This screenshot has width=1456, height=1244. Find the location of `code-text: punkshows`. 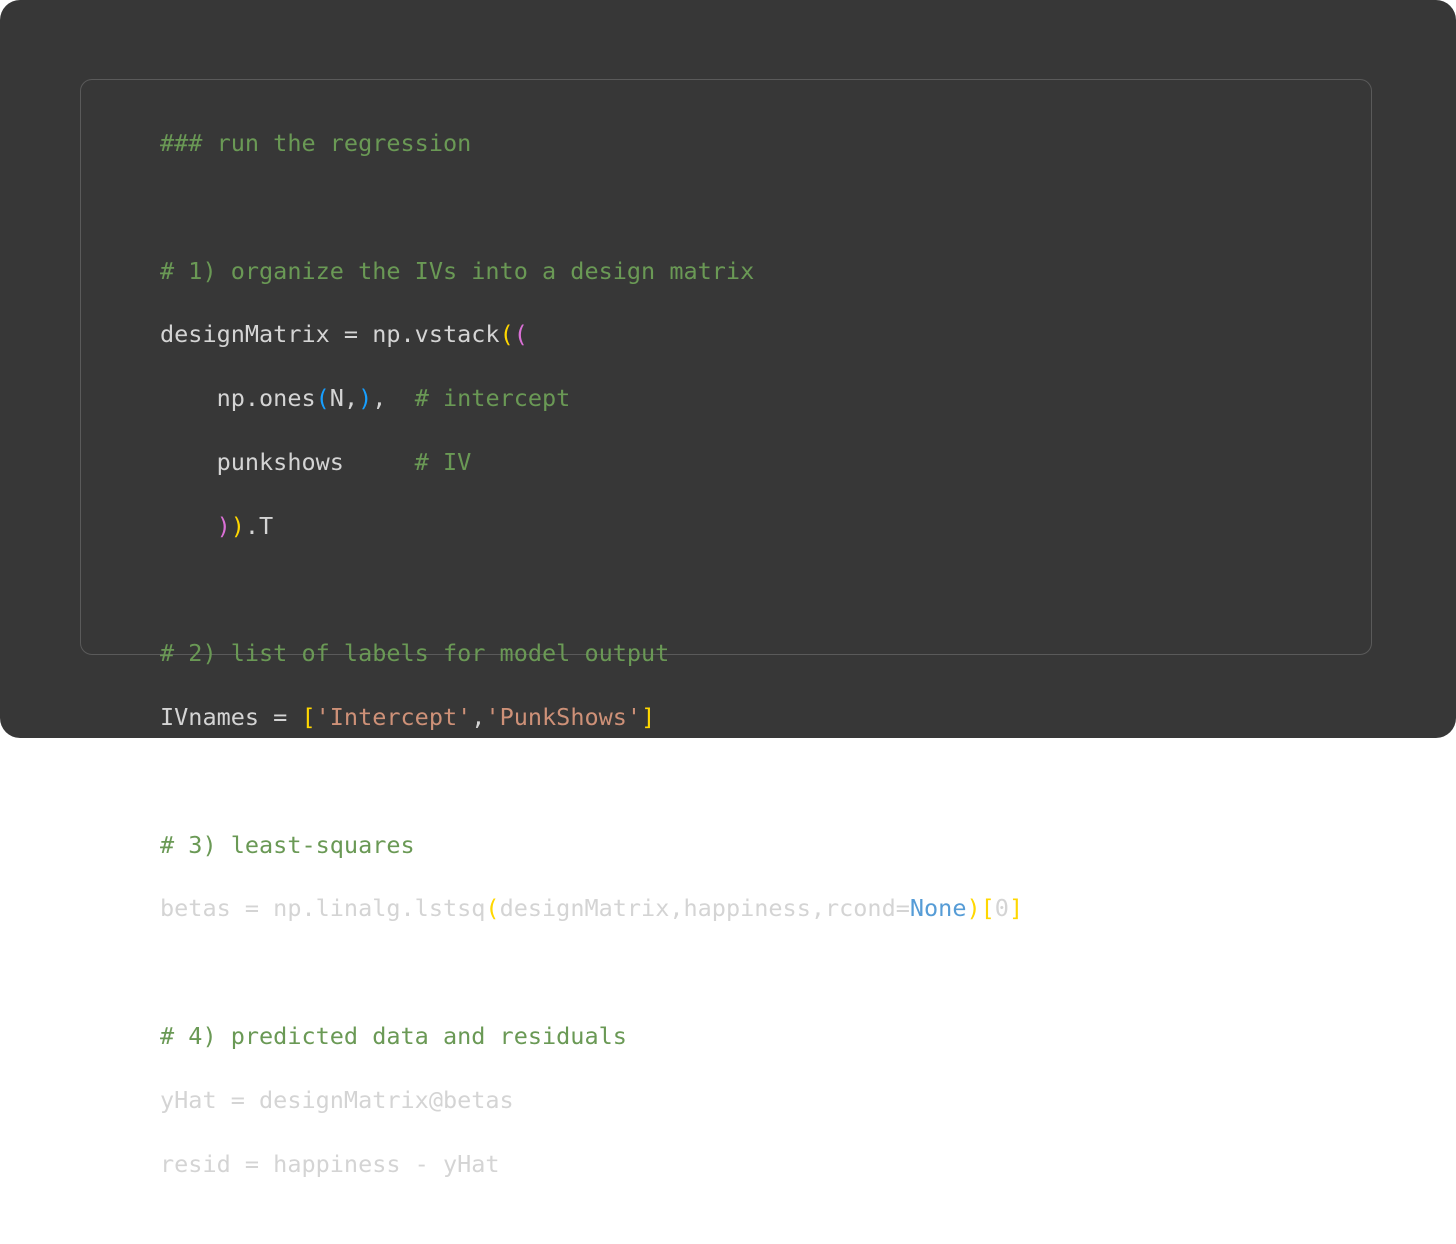

code-text: punkshows is located at coordinates (287, 461).